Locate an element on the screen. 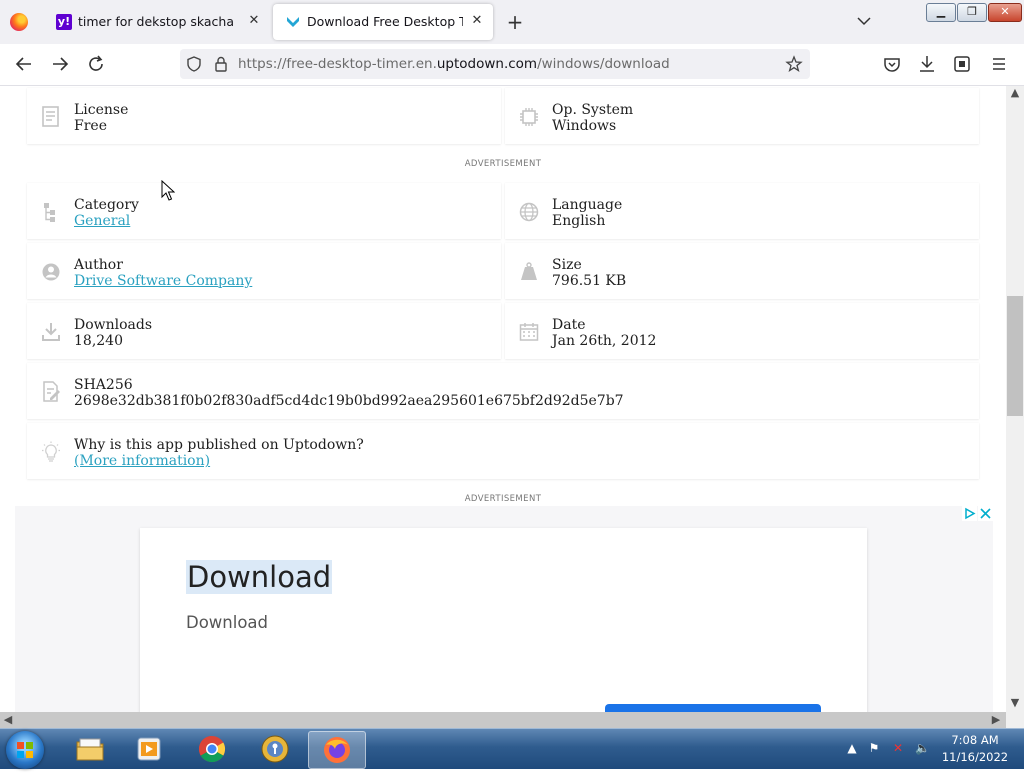 Image resolution: width=1024 pixels, height=773 pixels. keepass-icon is located at coordinates (275, 749).